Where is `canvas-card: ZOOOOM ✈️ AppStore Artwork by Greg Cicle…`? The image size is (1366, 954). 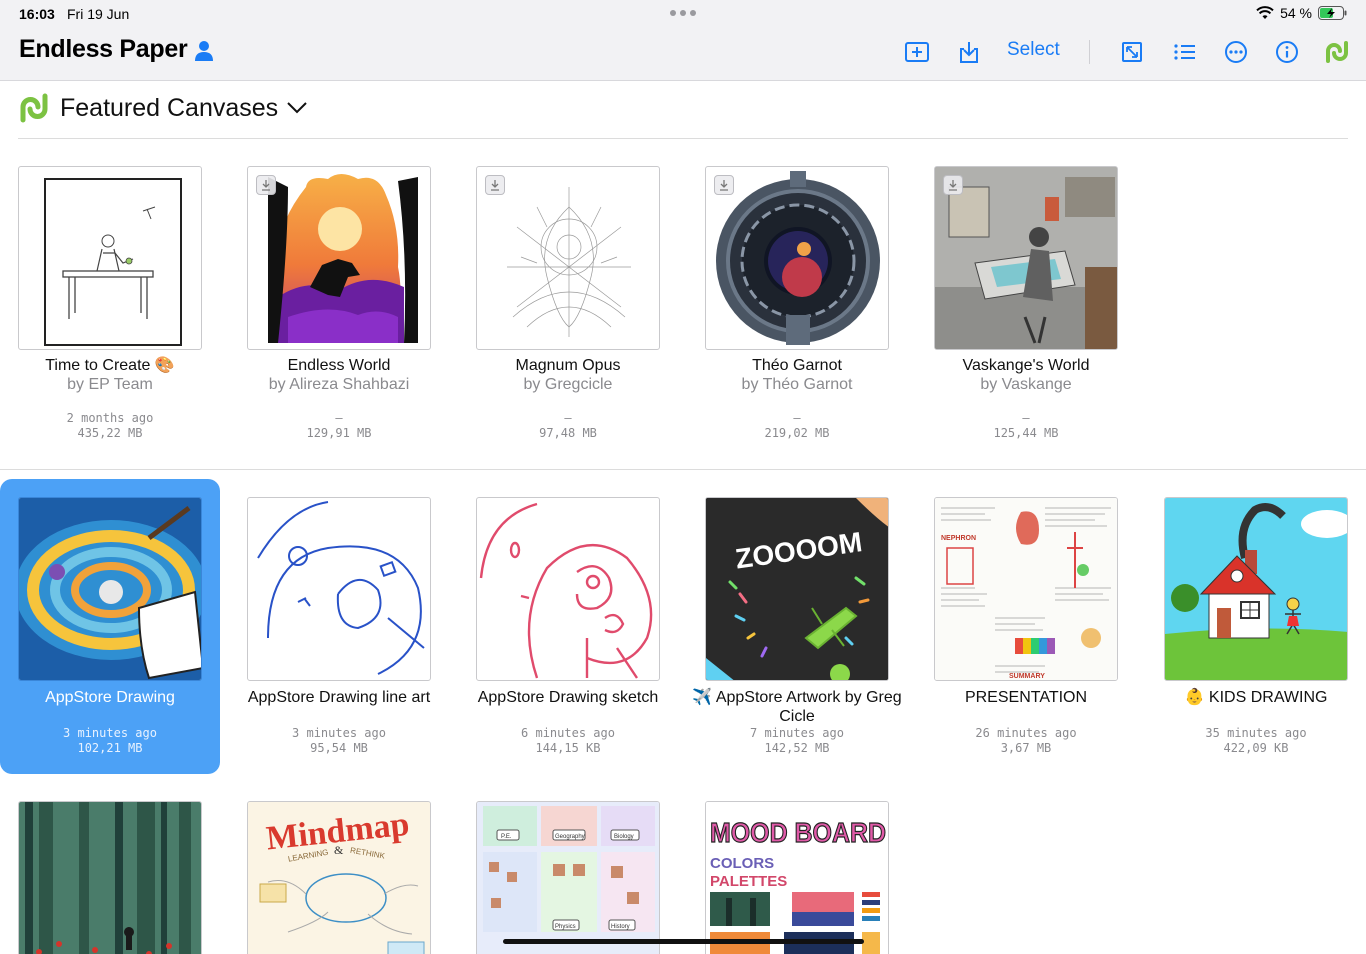
canvas-card: ZOOOOM ✈️ AppStore Artwork by Greg Cicle… is located at coordinates (797, 626).